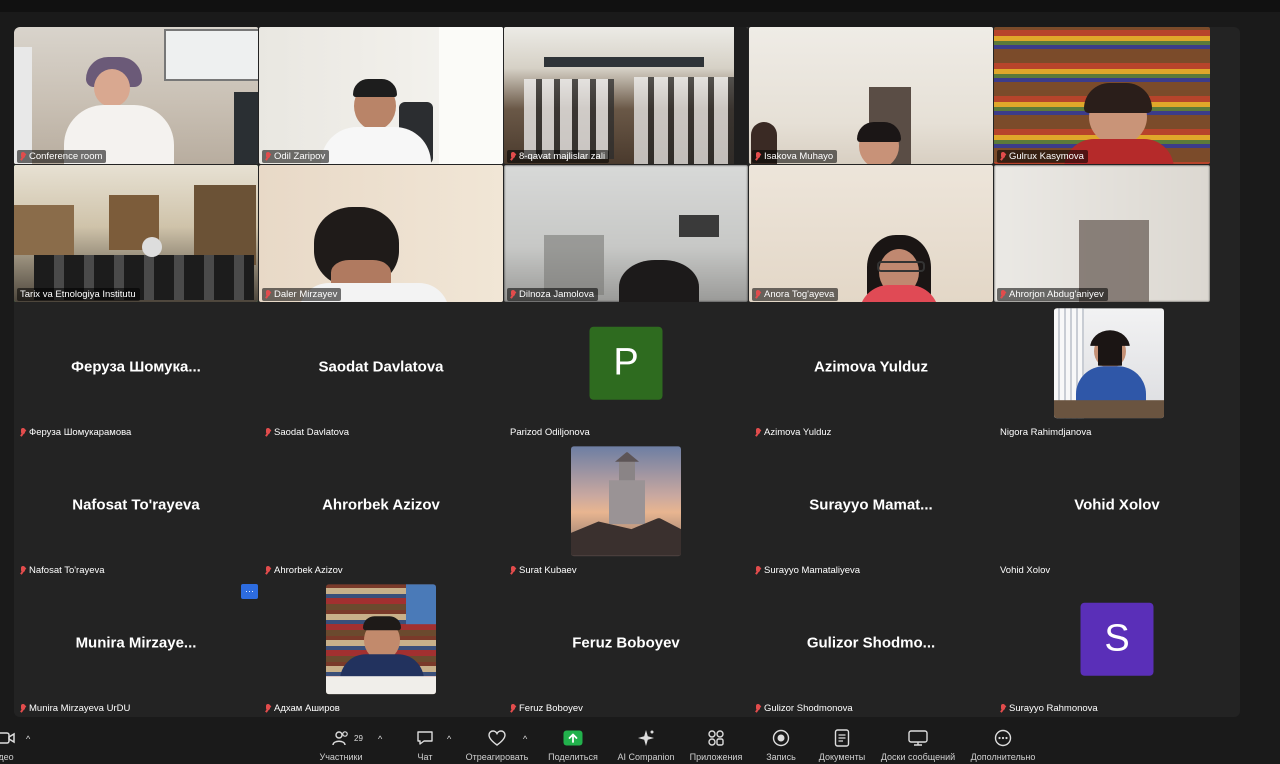 The width and height of the screenshot is (1280, 764). I want to click on participant-name-tag: Azimova Yulduz, so click(793, 432).